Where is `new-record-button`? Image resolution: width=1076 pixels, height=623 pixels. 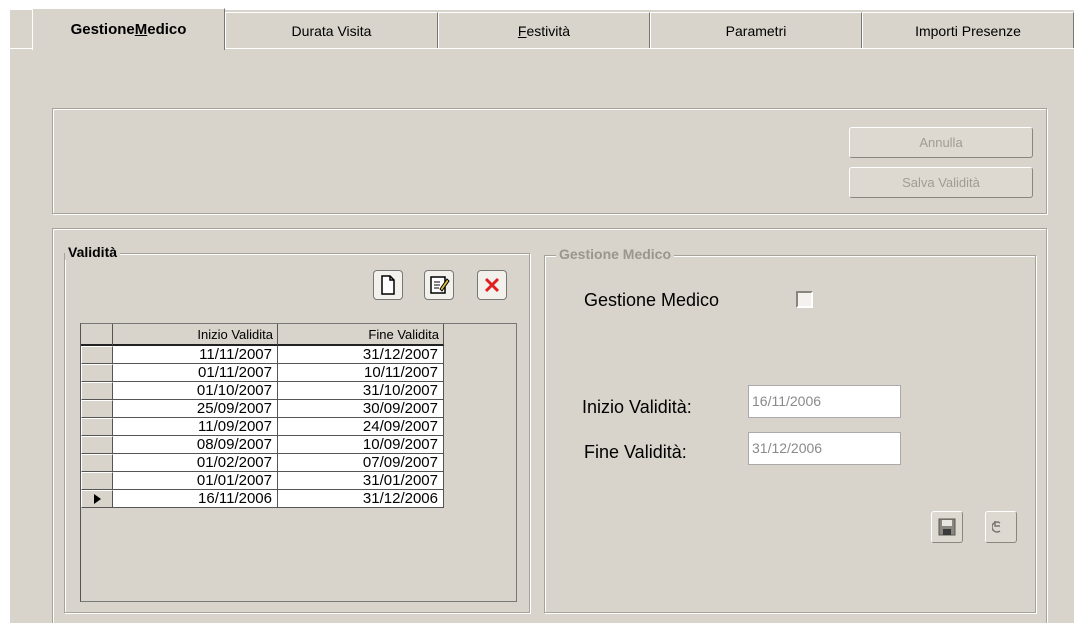 new-record-button is located at coordinates (388, 285).